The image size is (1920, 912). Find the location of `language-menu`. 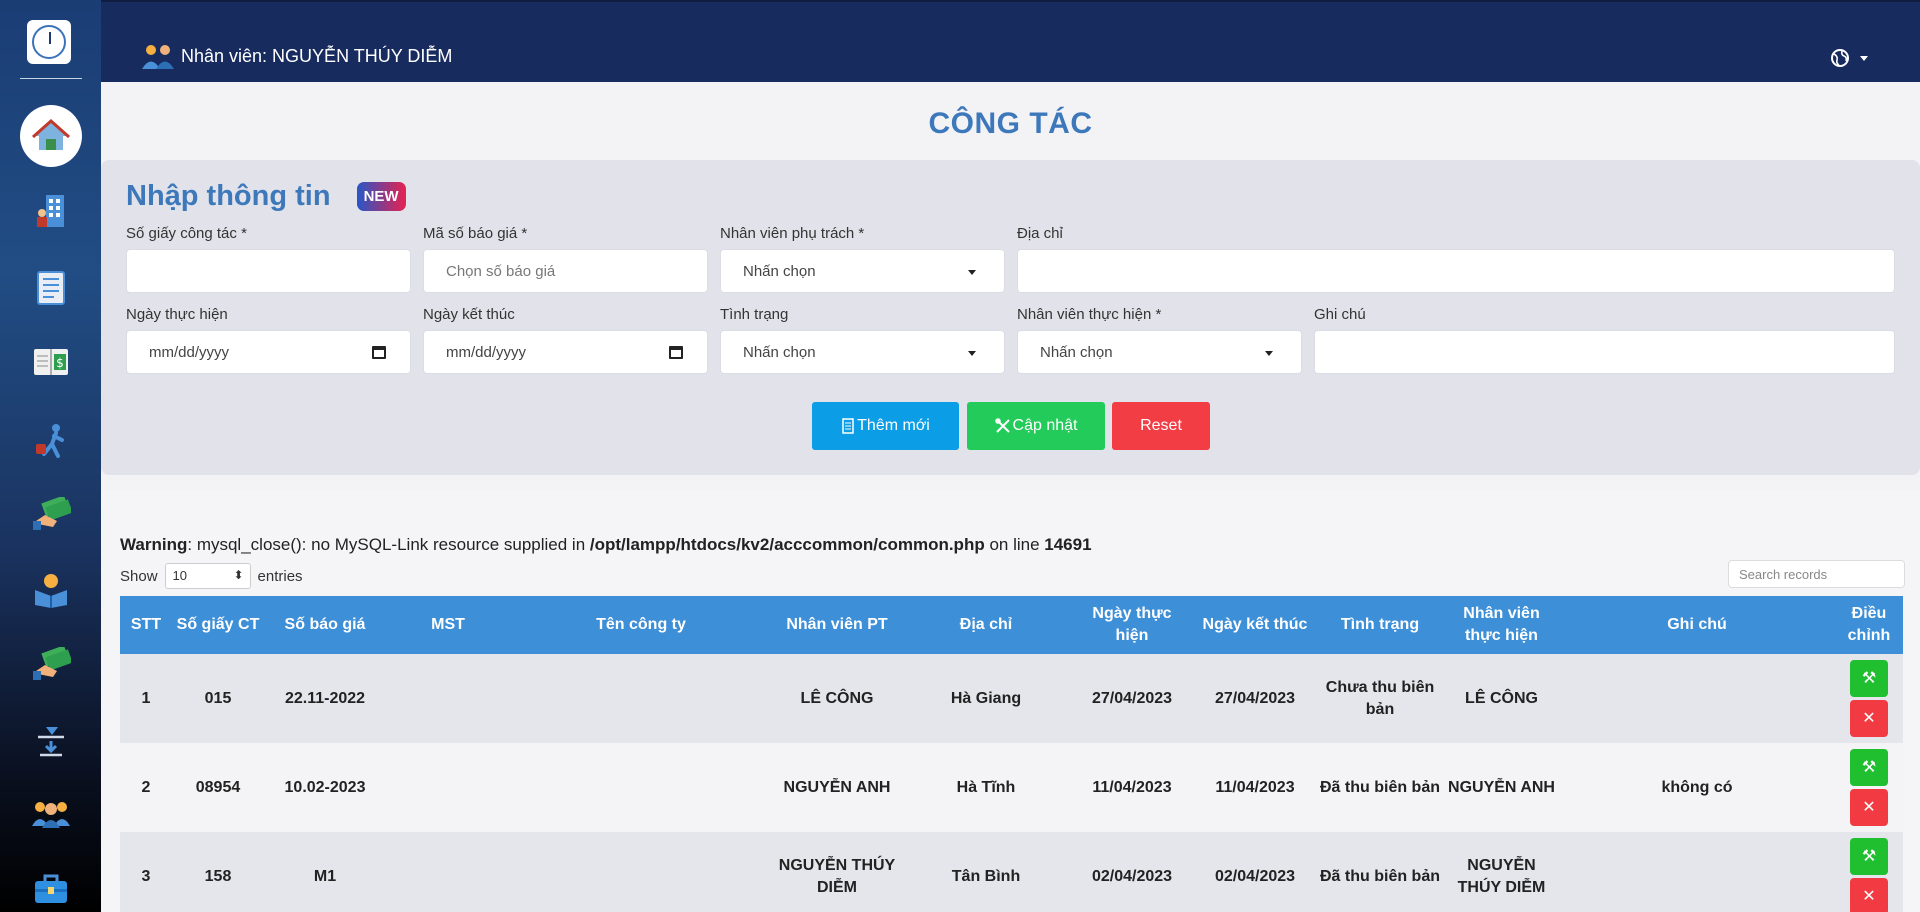

language-menu is located at coordinates (1849, 58).